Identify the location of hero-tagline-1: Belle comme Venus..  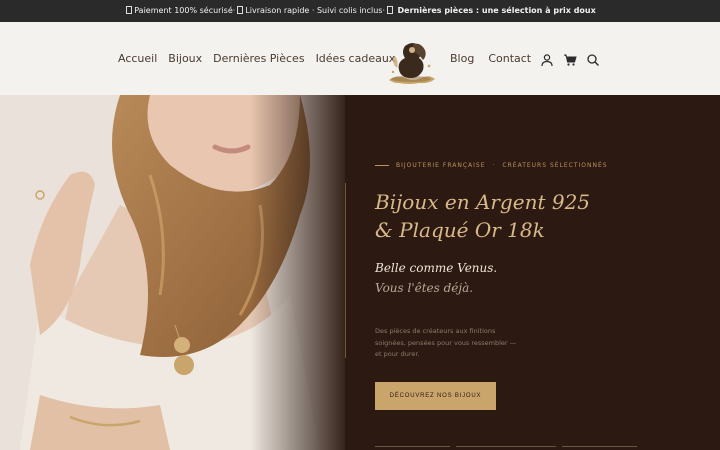
(436, 268).